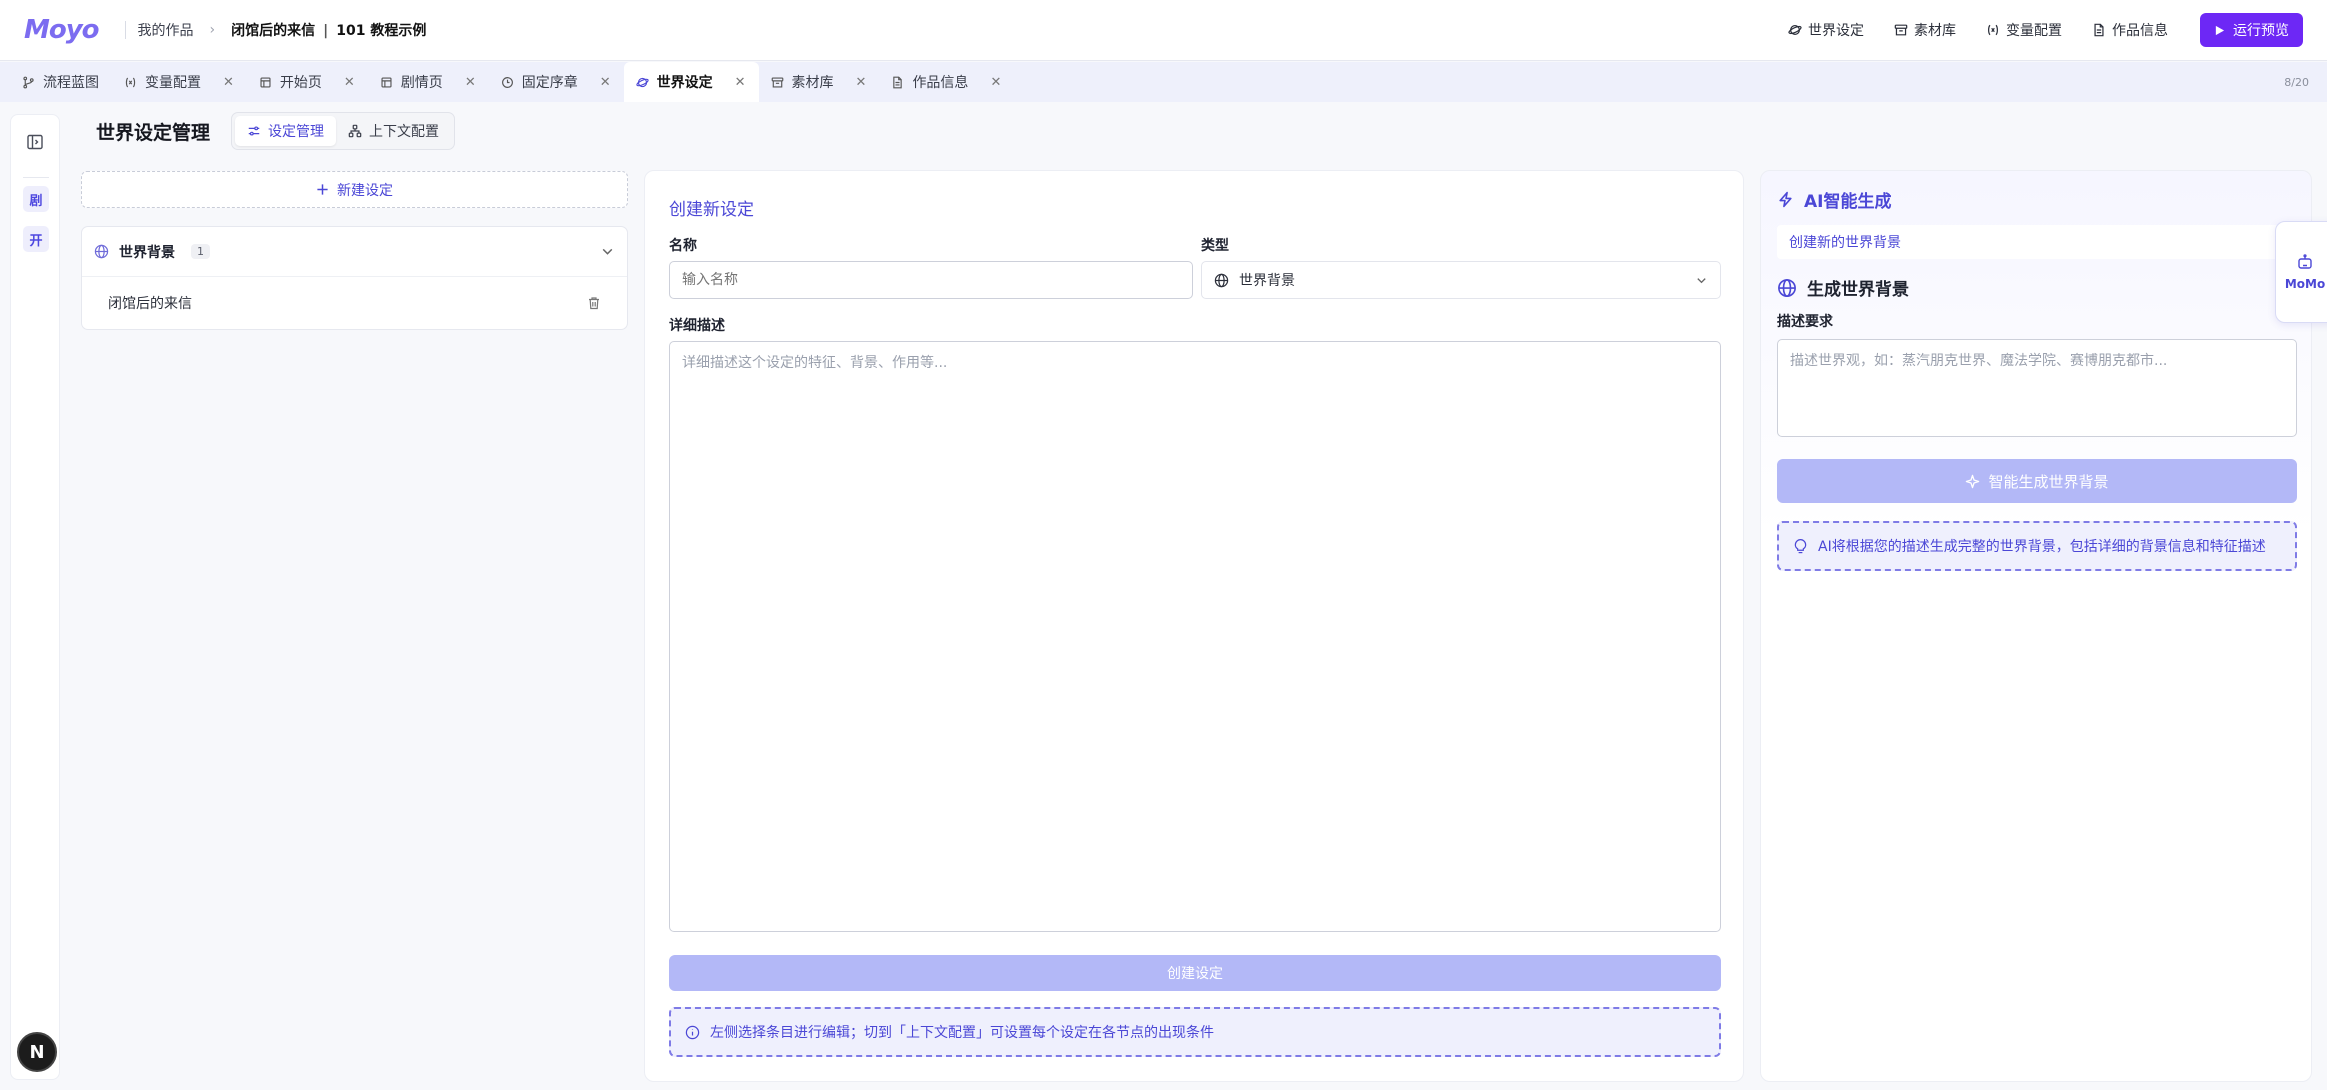  I want to click on segment-context-config: 上下文配置, so click(393, 131).